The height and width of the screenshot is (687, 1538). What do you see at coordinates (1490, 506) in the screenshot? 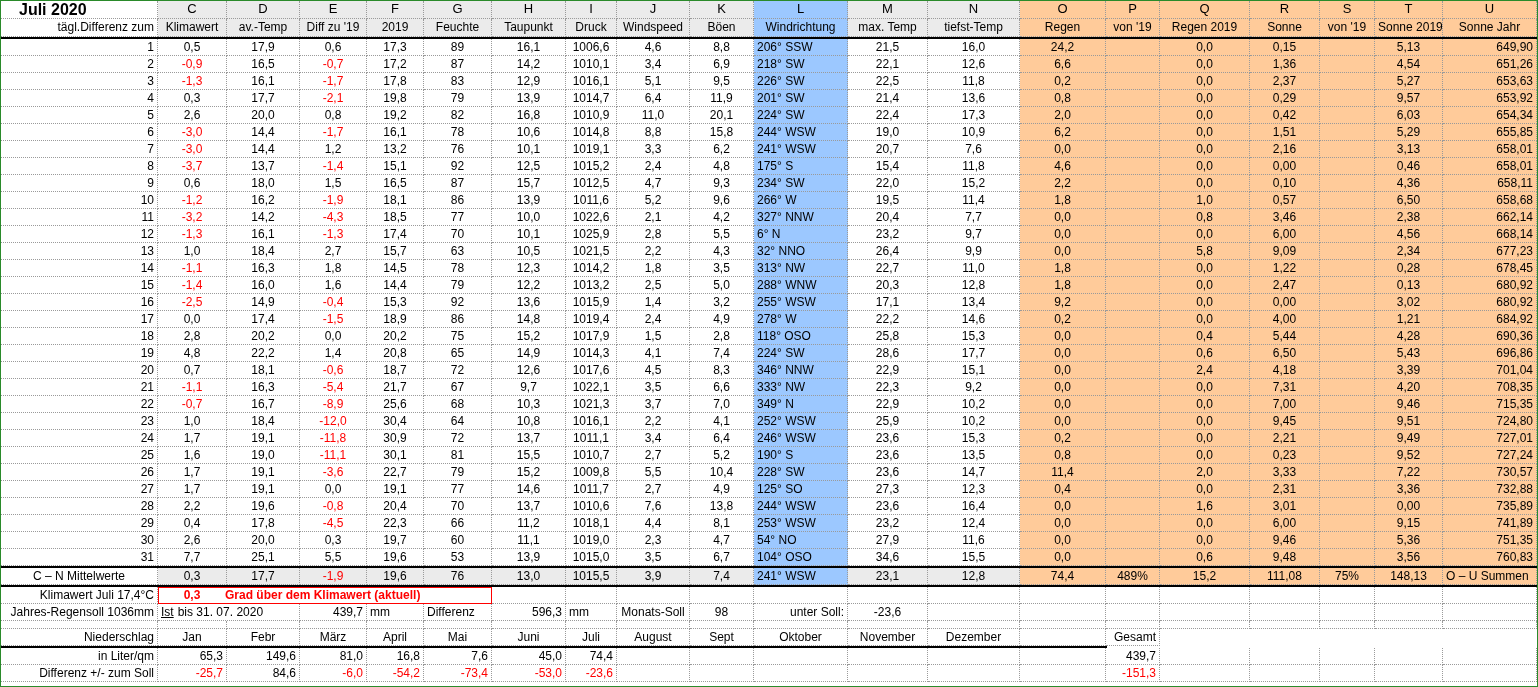
I see `table-cell: 735,89` at bounding box center [1490, 506].